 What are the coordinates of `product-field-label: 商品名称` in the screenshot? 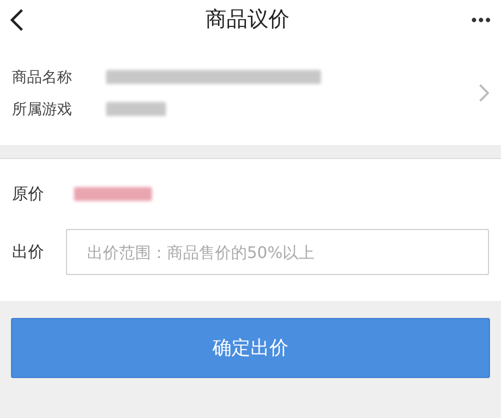 It's located at (42, 77).